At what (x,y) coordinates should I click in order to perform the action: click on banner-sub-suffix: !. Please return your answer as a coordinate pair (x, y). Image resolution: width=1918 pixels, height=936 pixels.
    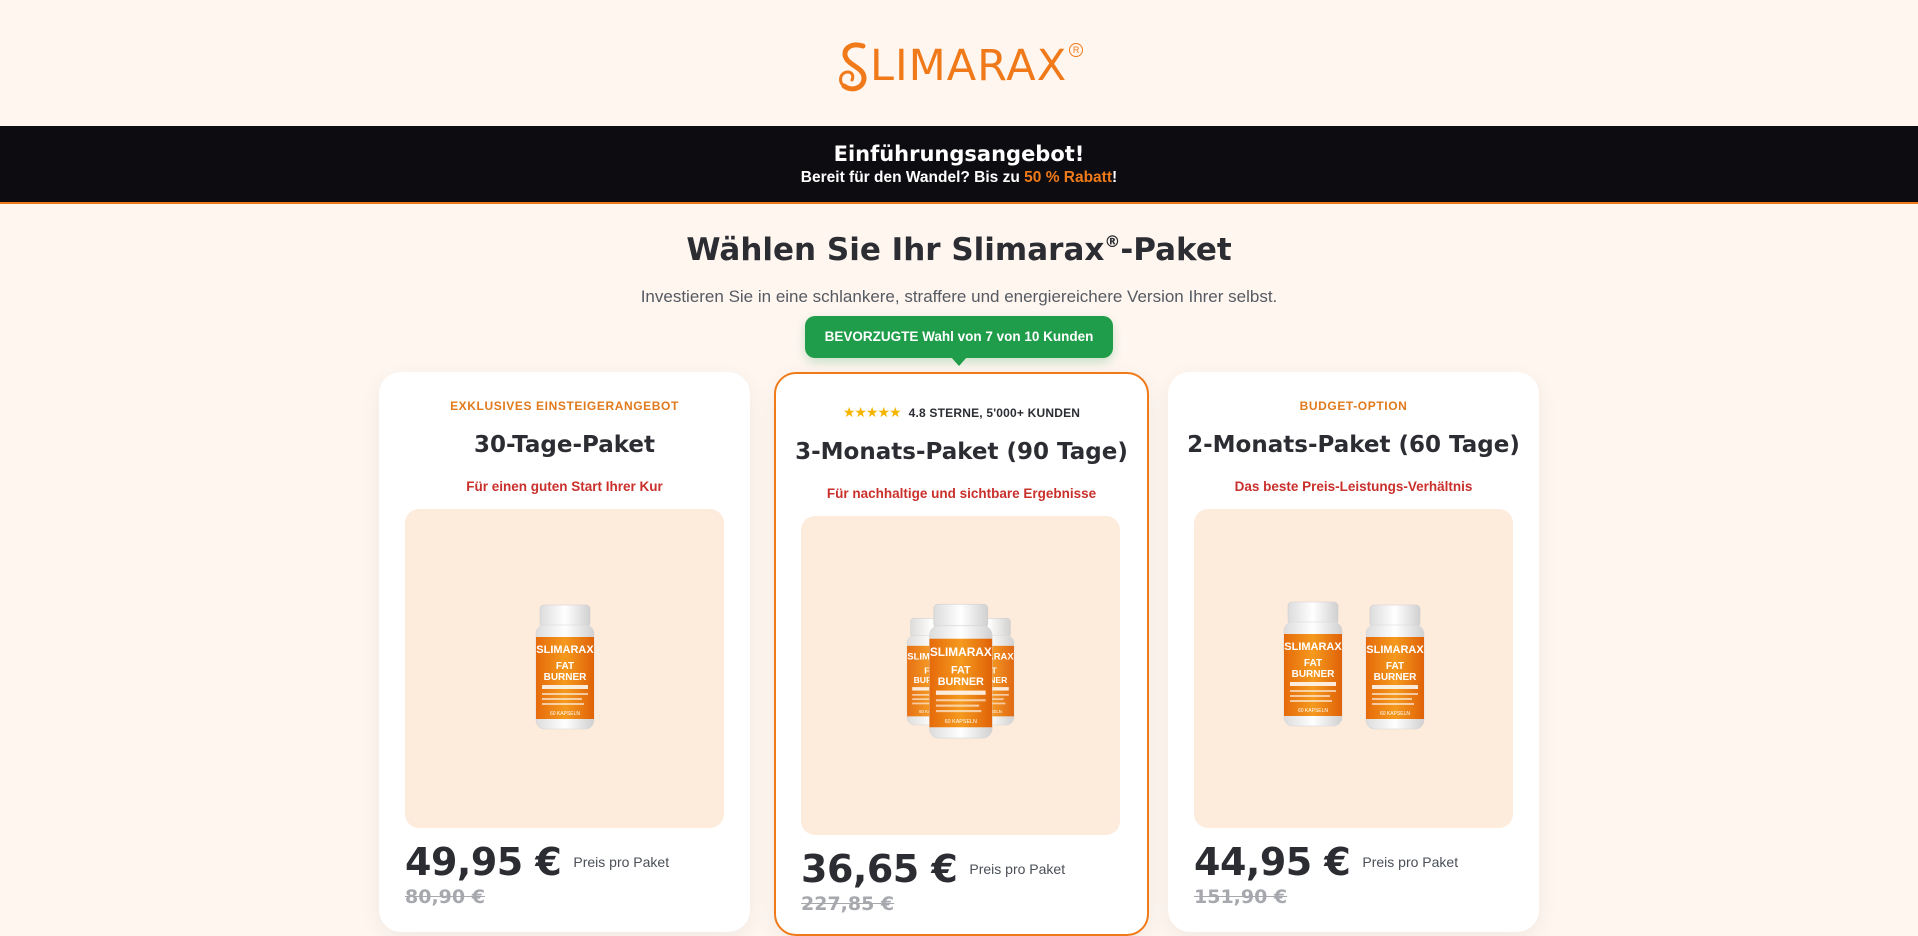
    Looking at the image, I should click on (1115, 177).